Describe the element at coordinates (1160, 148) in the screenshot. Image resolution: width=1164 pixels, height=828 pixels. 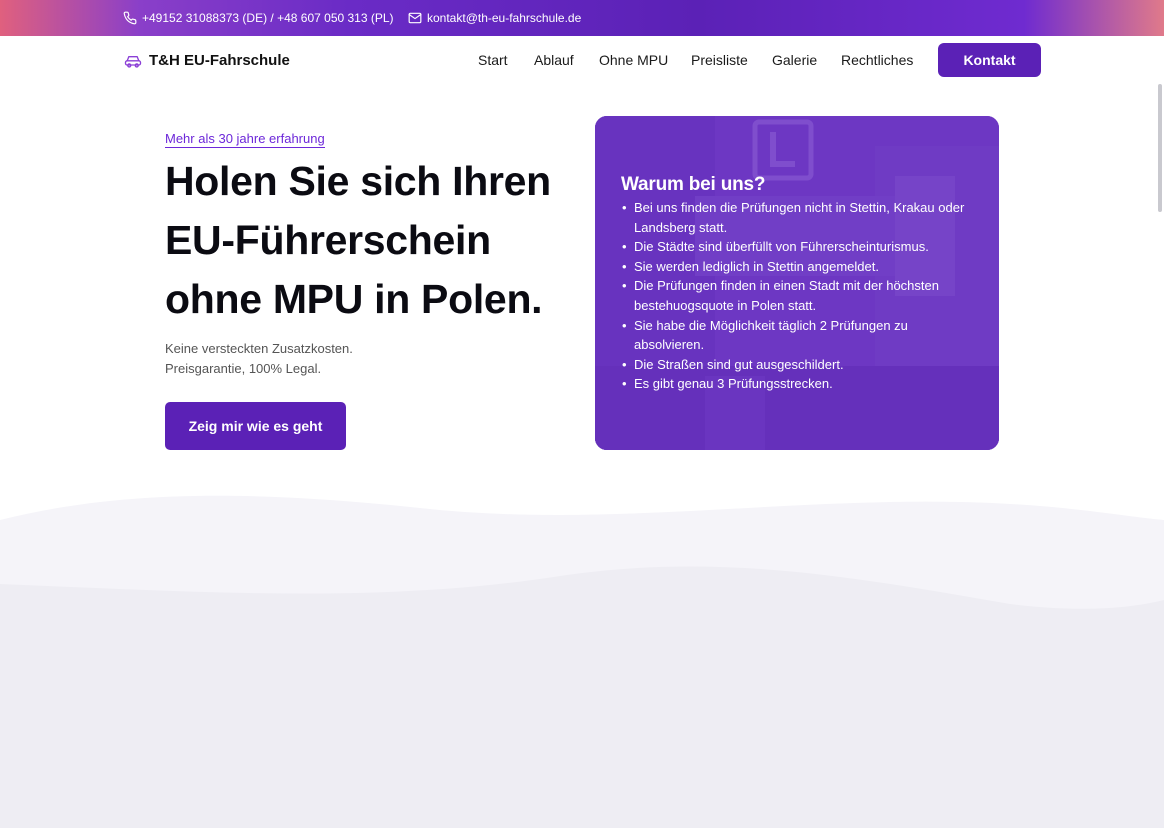
I see `scrollbar` at that location.